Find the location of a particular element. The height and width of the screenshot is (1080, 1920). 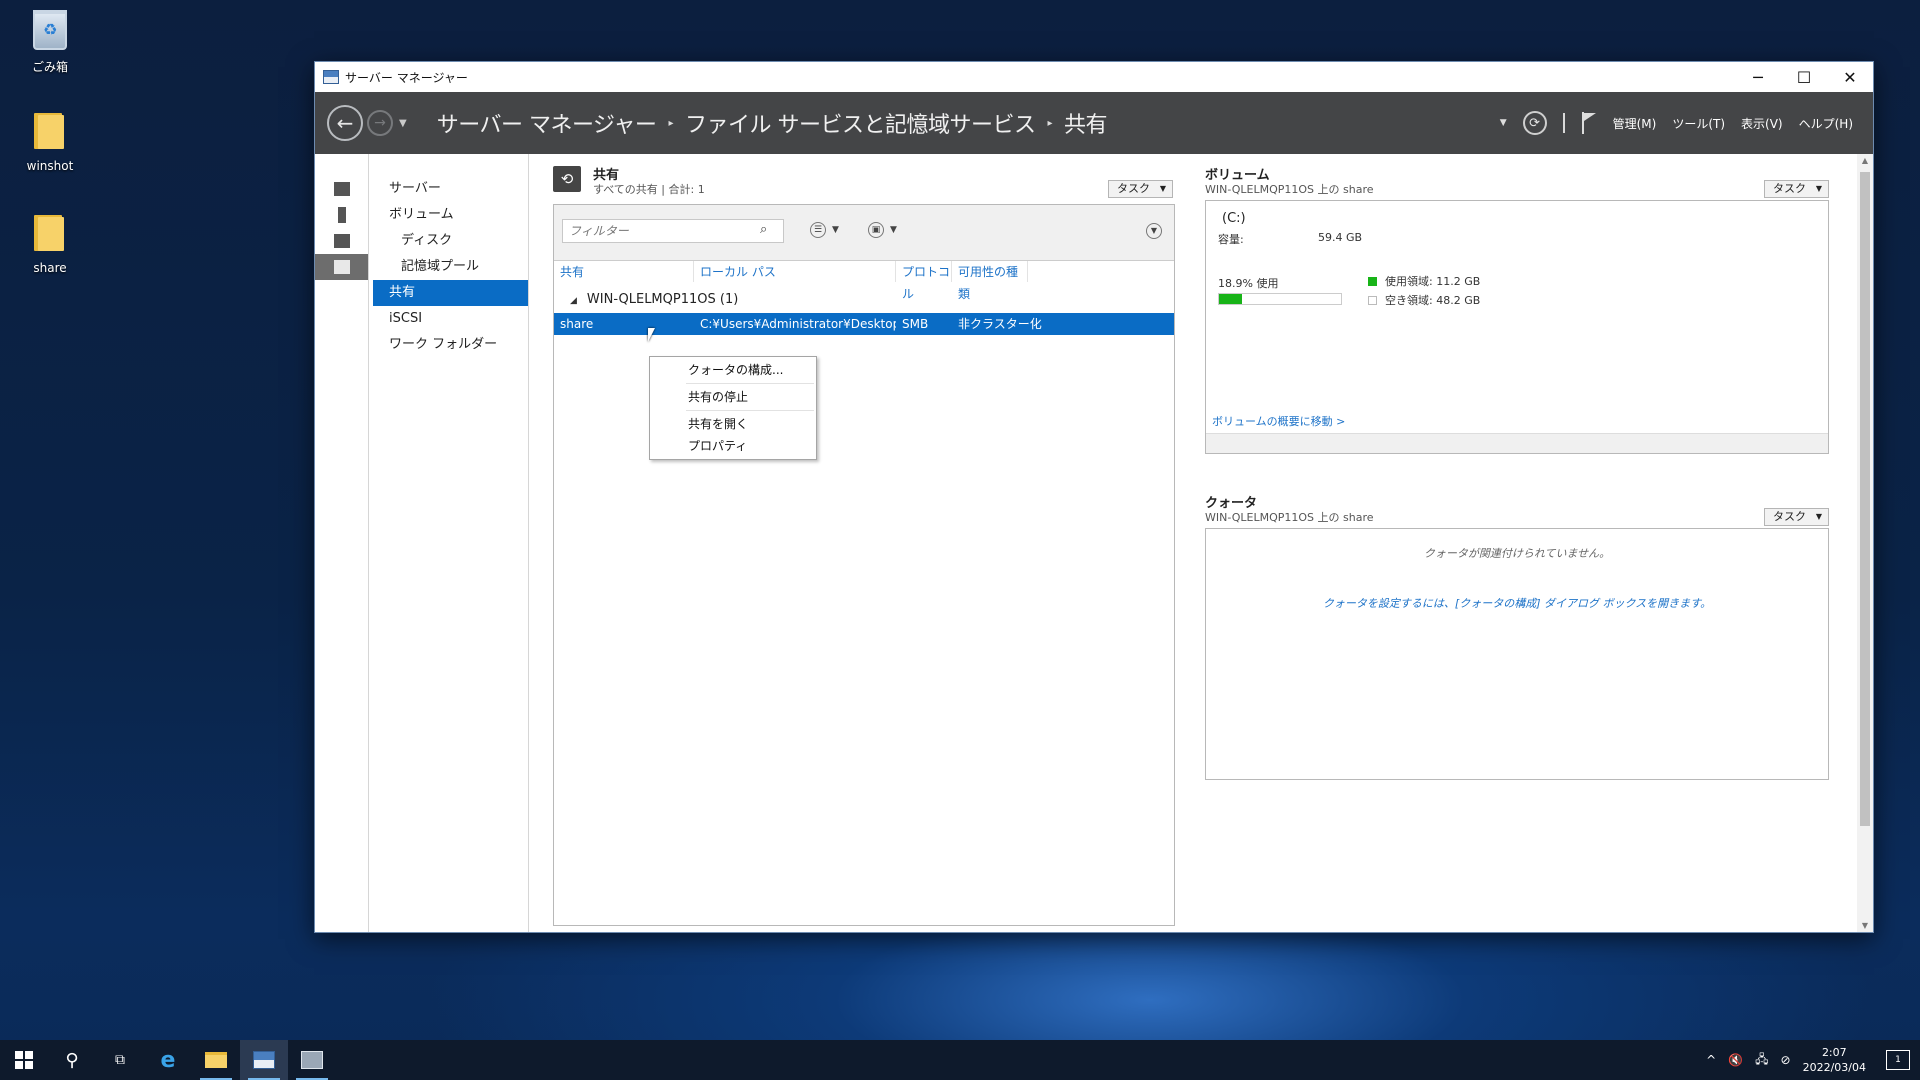

menu-item-properties: プロパティ is located at coordinates (733, 446).